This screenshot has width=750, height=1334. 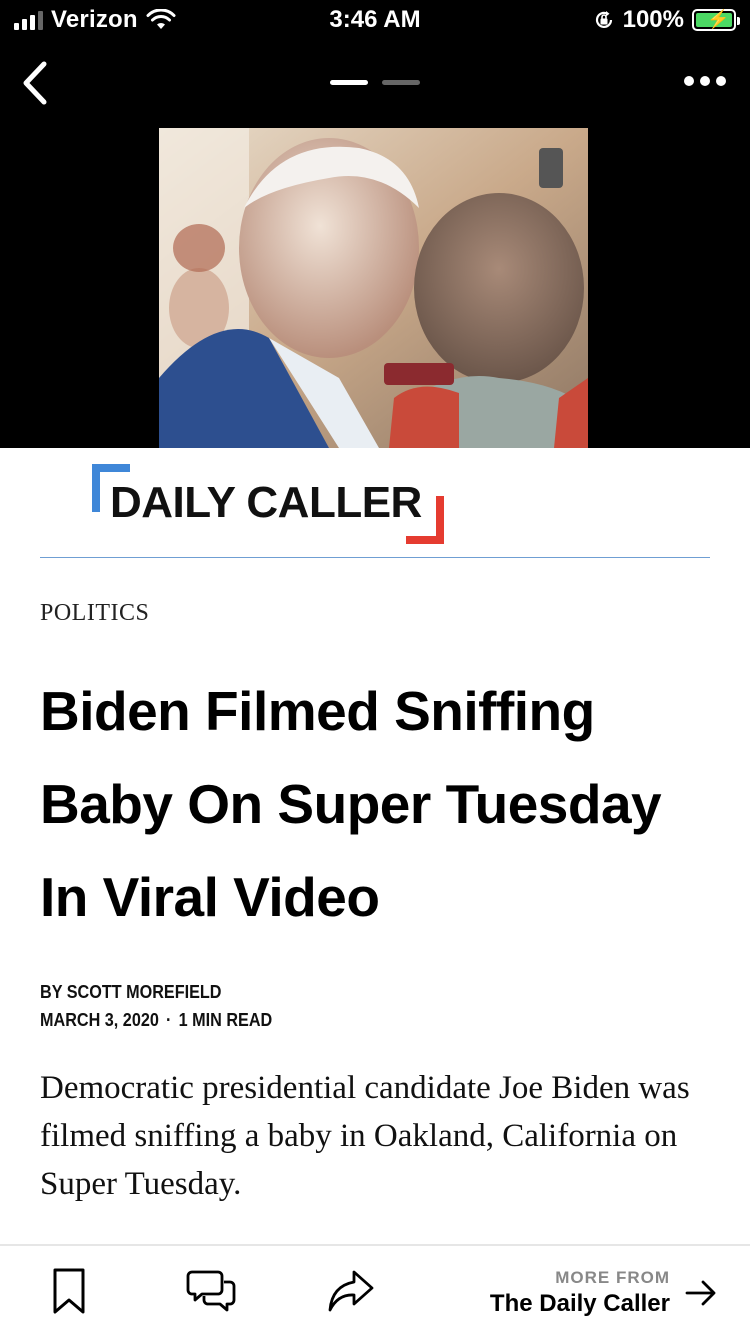 What do you see at coordinates (701, 1293) in the screenshot?
I see `arrow-right-icon` at bounding box center [701, 1293].